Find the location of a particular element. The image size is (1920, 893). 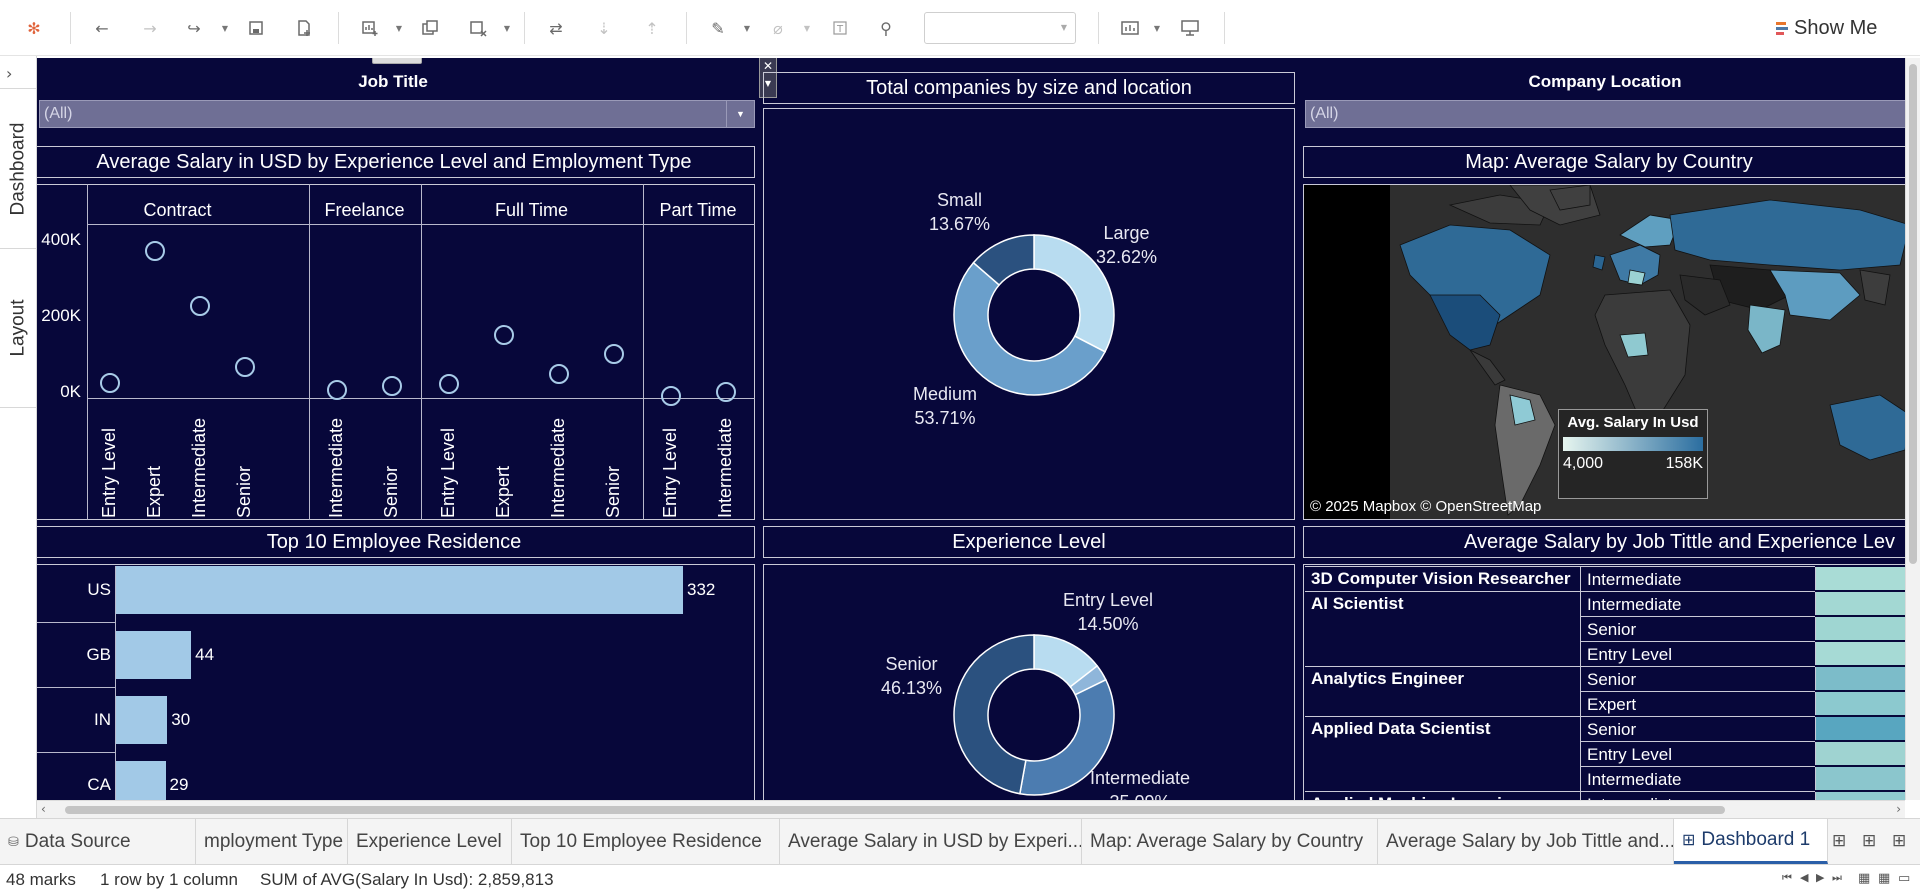

show-cards-icon is located at coordinates (1130, 28).